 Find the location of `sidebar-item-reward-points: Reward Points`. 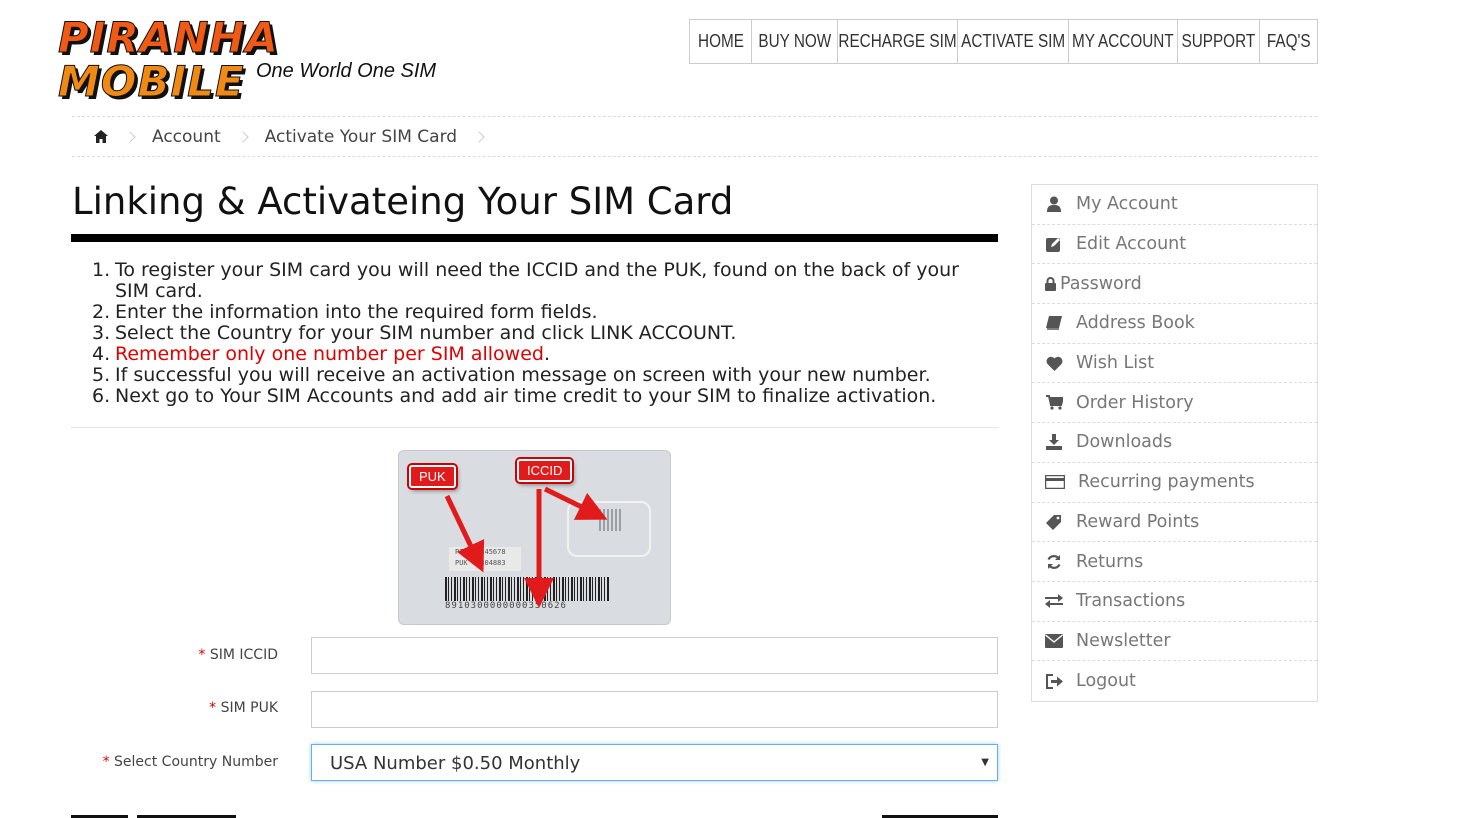

sidebar-item-reward-points: Reward Points is located at coordinates (1174, 523).